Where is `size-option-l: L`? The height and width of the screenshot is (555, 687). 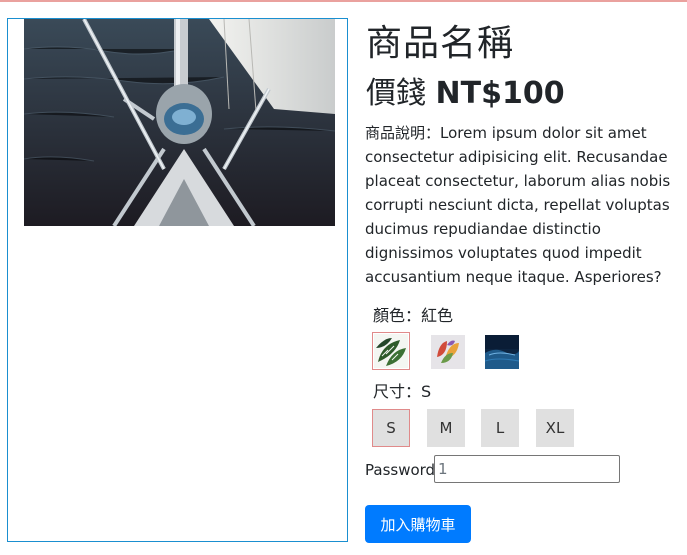 size-option-l: L is located at coordinates (500, 428).